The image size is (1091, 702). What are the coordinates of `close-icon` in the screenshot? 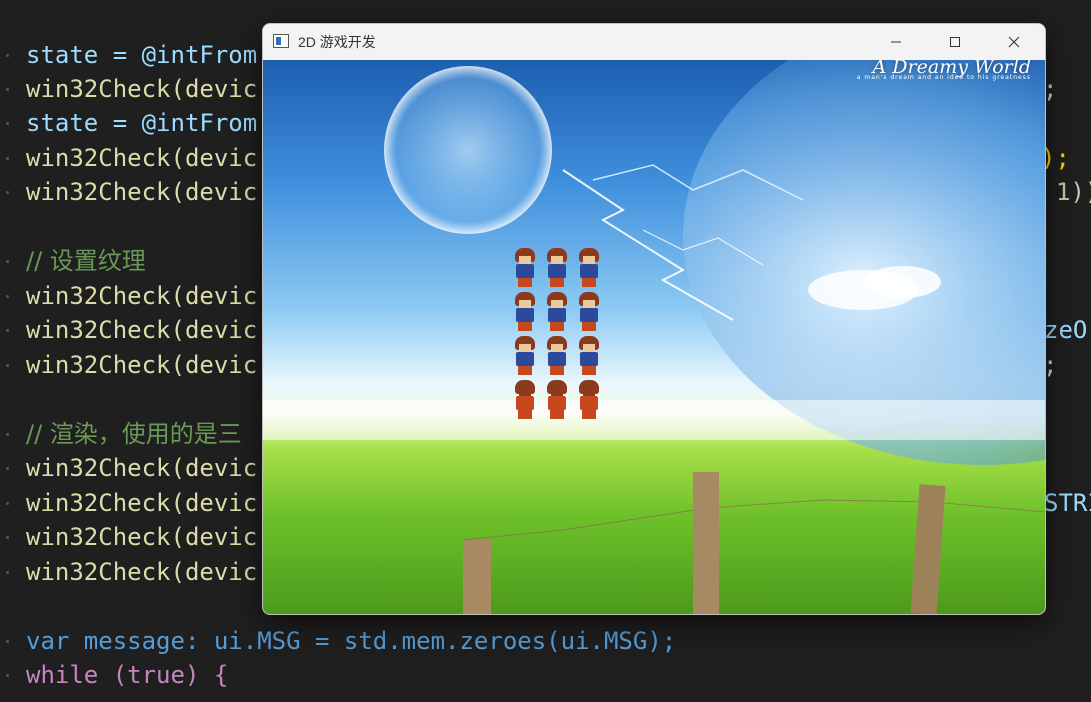 It's located at (1014, 42).